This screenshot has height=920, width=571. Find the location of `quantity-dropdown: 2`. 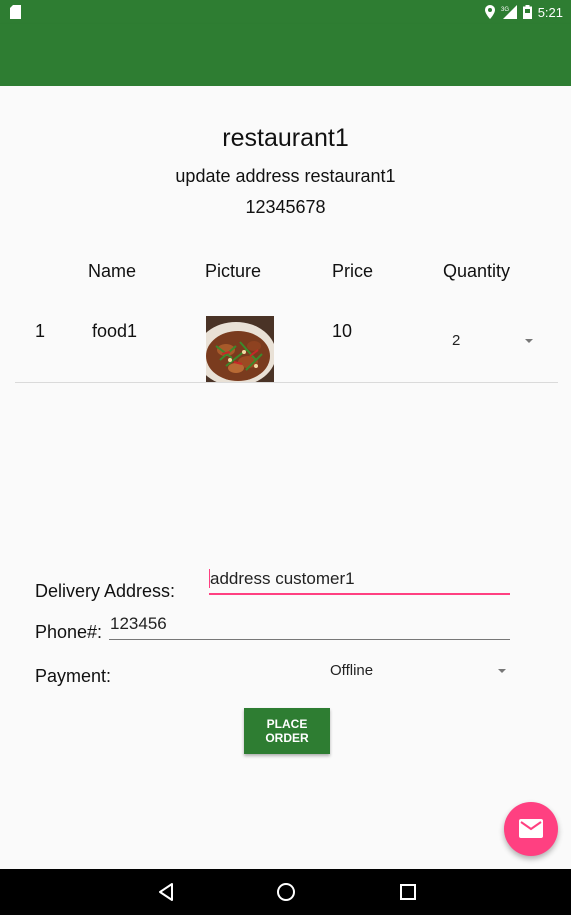

quantity-dropdown: 2 is located at coordinates (493, 341).